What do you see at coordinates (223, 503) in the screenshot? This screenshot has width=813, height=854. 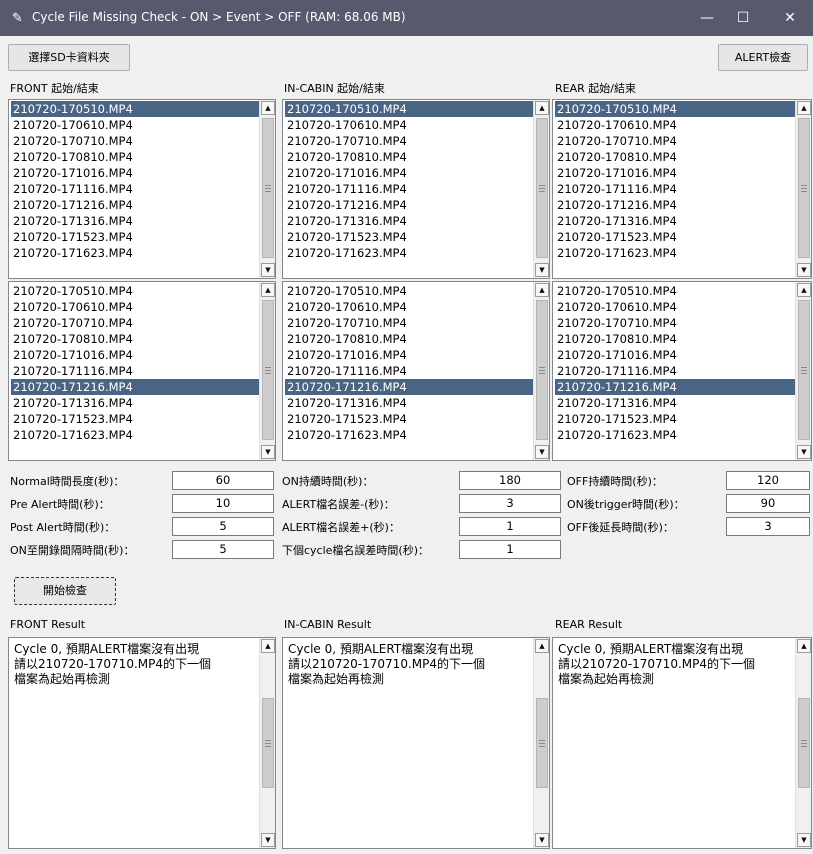 I see `left-param-field-1: 10` at bounding box center [223, 503].